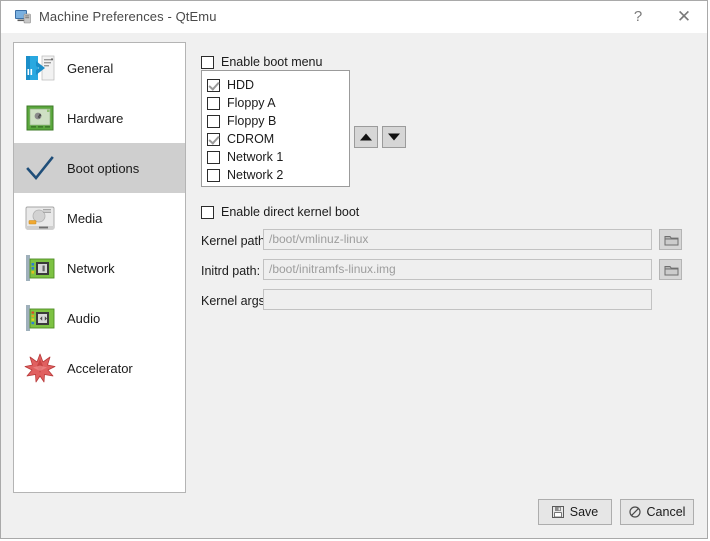 Image resolution: width=710 pixels, height=541 pixels. Describe the element at coordinates (666, 512) in the screenshot. I see `cancel-button-label: Cancel` at that location.